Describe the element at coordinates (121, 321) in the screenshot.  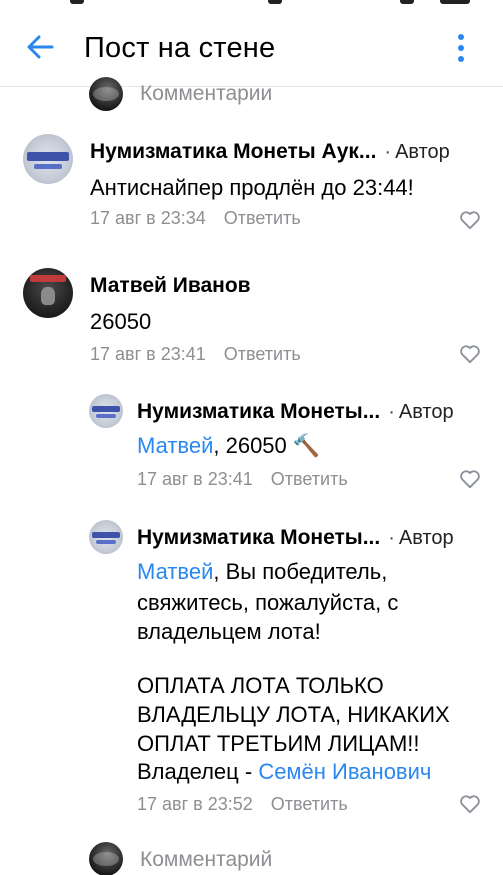
I see `comment-text: 26050` at that location.